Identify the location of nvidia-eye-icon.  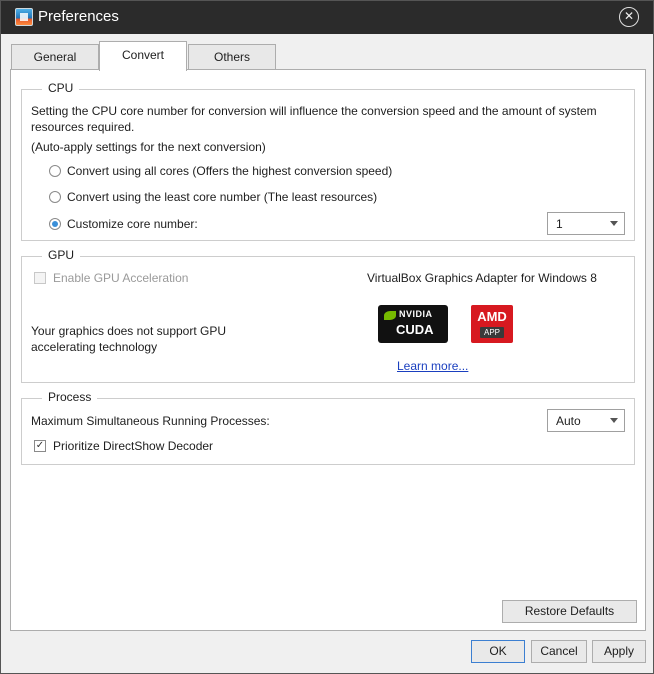
(390, 315).